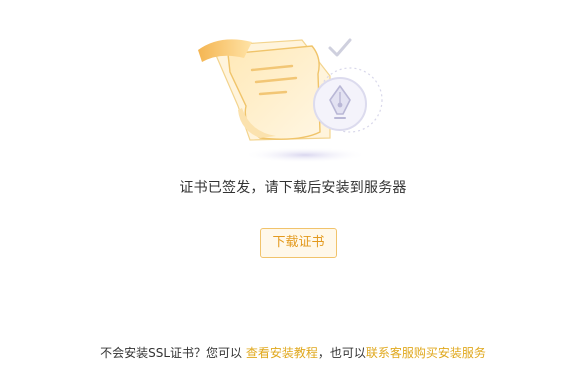 The image size is (586, 389). What do you see at coordinates (264, 90) in the screenshot?
I see `document-icon` at bounding box center [264, 90].